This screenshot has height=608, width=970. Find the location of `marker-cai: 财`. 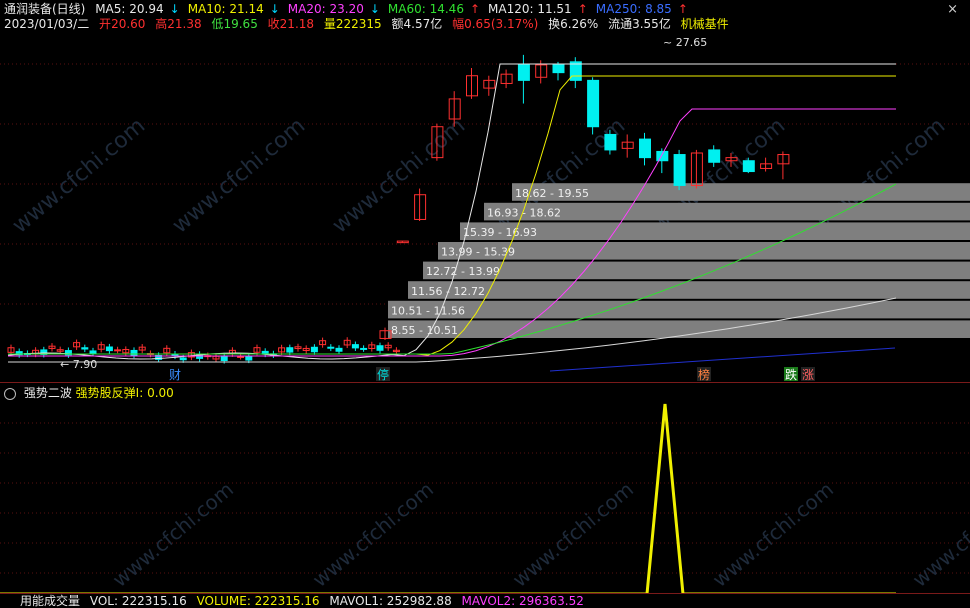

marker-cai: 财 is located at coordinates (175, 375).